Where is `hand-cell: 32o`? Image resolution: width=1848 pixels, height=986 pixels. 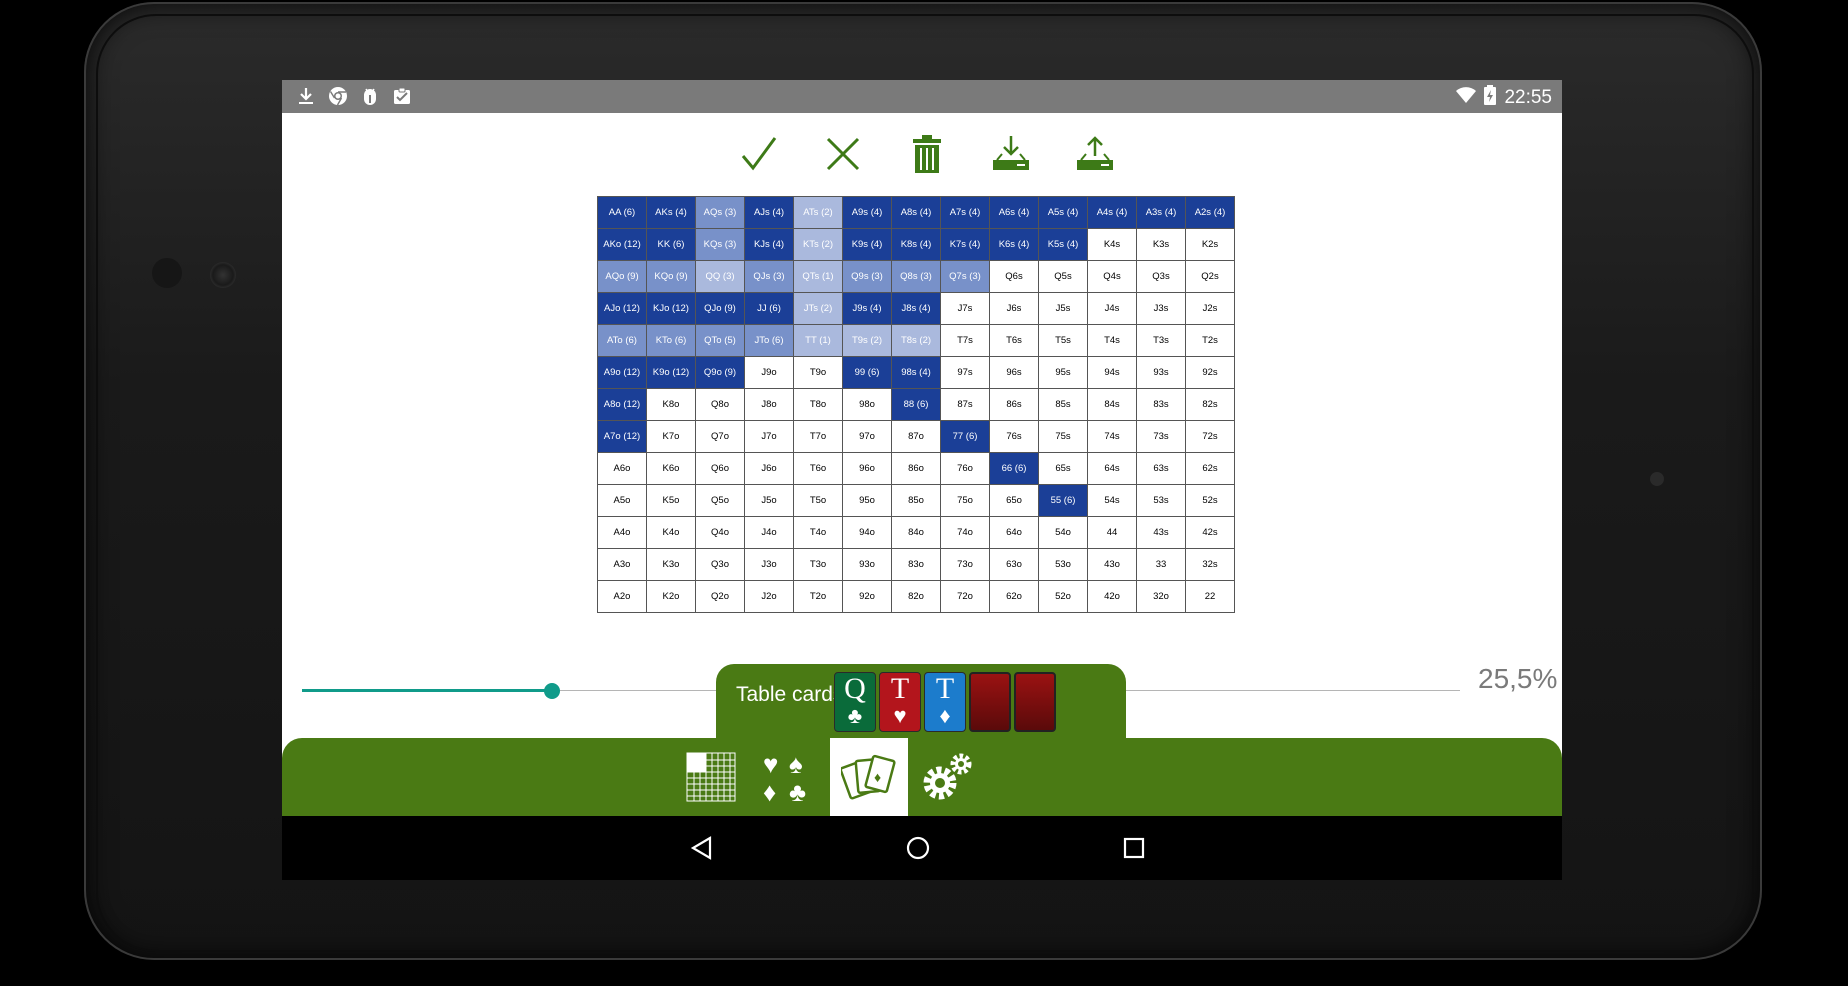 hand-cell: 32o is located at coordinates (1161, 596).